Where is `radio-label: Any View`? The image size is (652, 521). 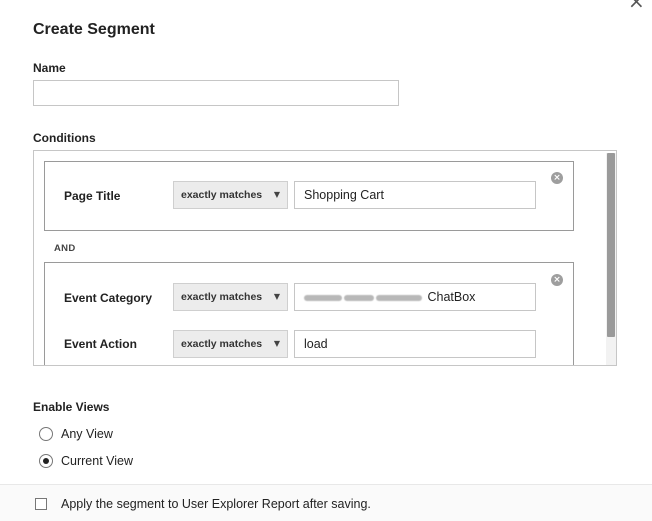 radio-label: Any View is located at coordinates (87, 434).